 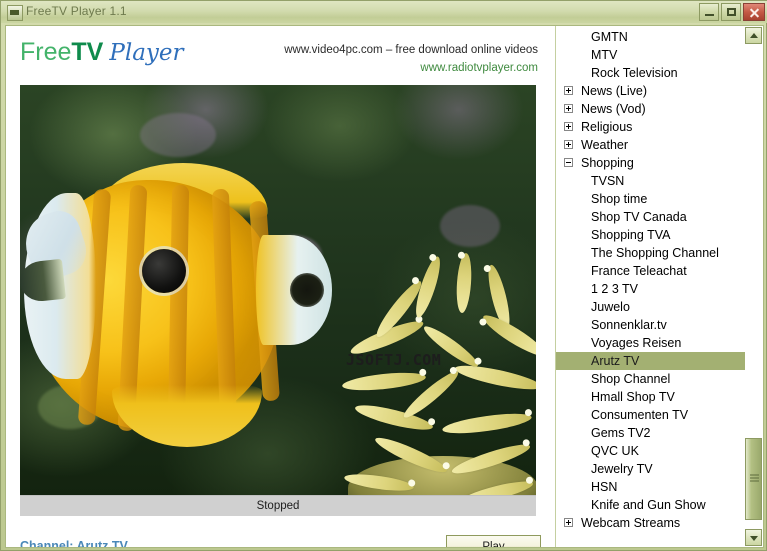 I want to click on maximize-button, so click(x=731, y=12).